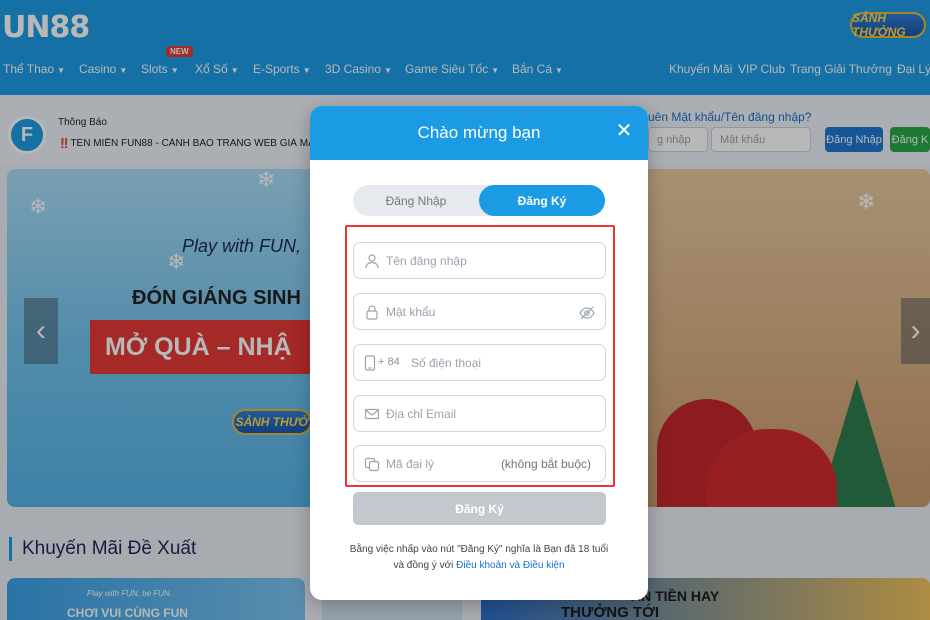 This screenshot has height=620, width=930. Describe the element at coordinates (510, 565) in the screenshot. I see `terms-link: Điều khoản và Điều kiện` at that location.